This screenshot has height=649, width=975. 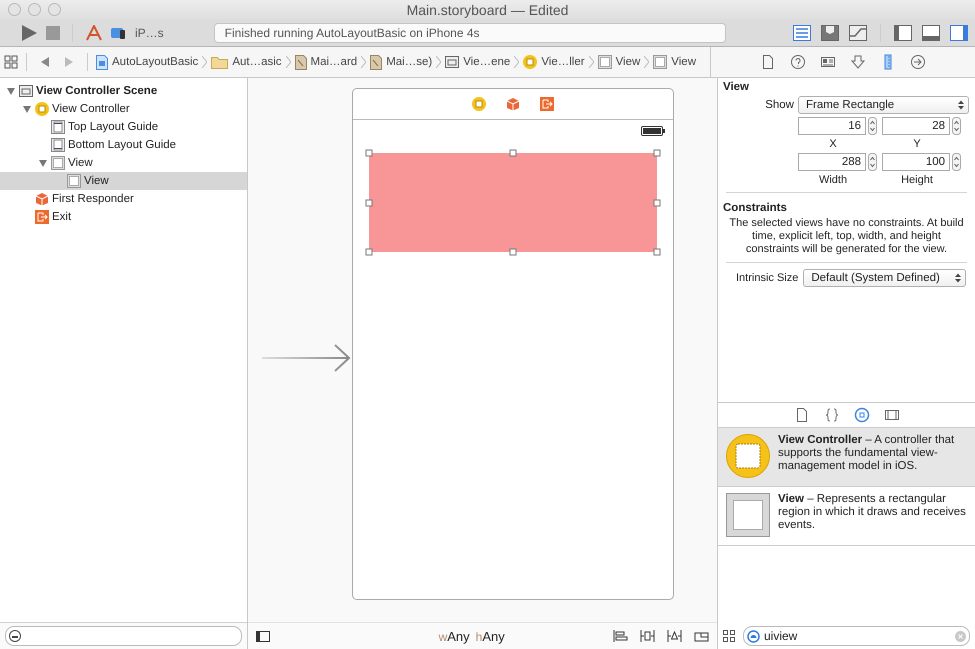 I want to click on number-field: 16, so click(x=832, y=126).